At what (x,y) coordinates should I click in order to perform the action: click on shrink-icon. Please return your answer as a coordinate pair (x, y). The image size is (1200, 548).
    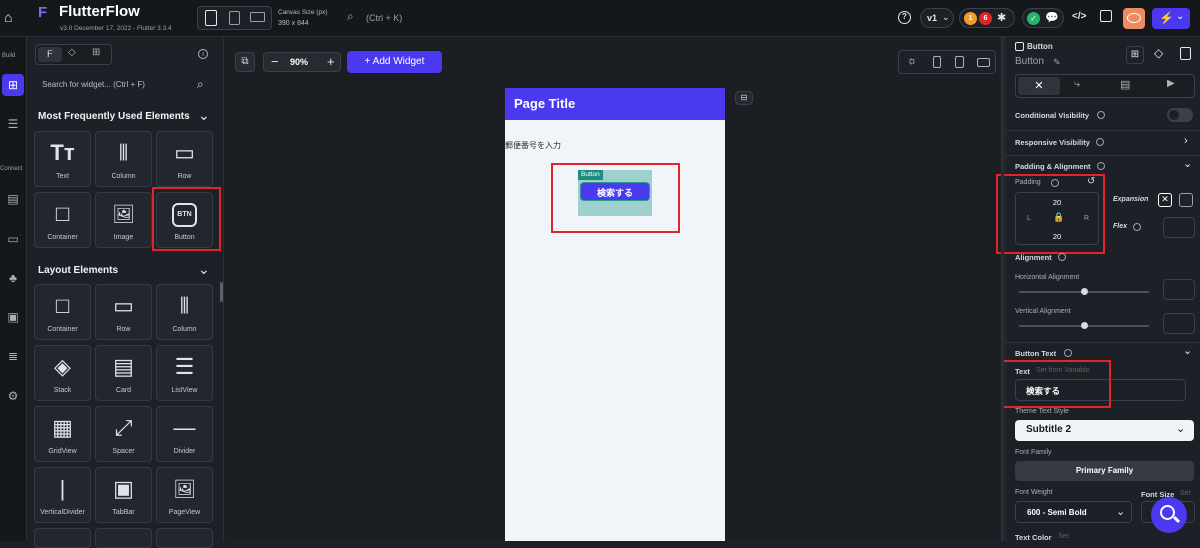
    Looking at the image, I should click on (1186, 200).